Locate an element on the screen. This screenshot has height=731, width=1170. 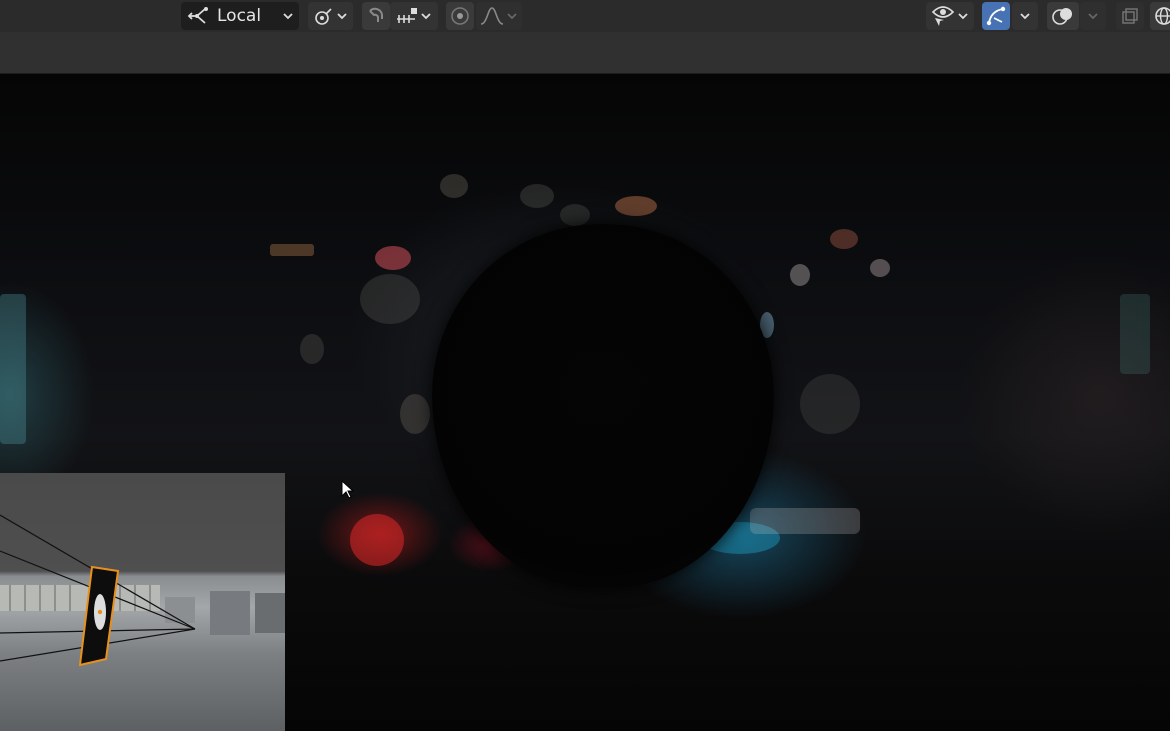
overlay-icon is located at coordinates (1062, 16).